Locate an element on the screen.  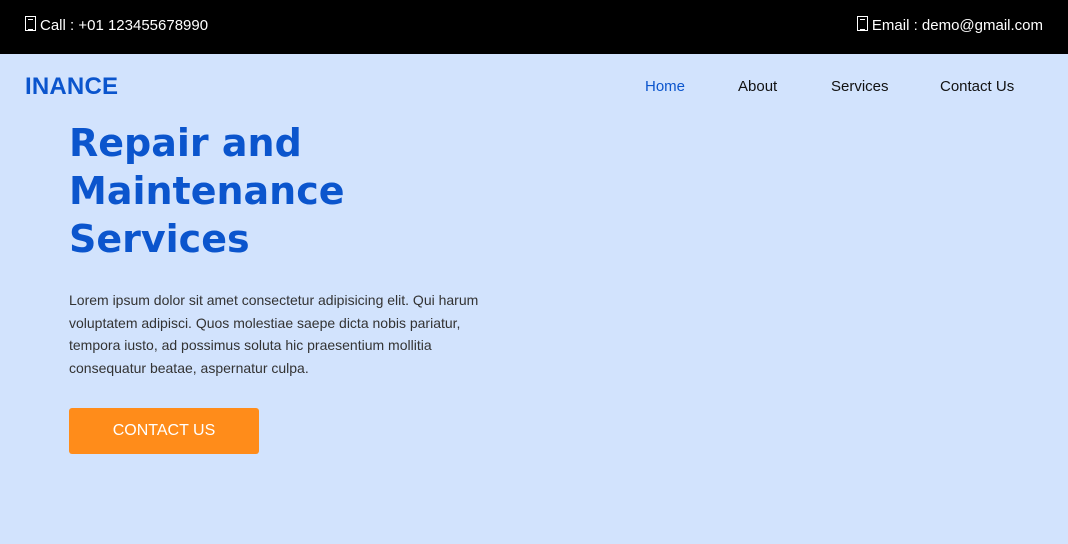
call-info: Call : +01 123455678990 is located at coordinates (117, 25).